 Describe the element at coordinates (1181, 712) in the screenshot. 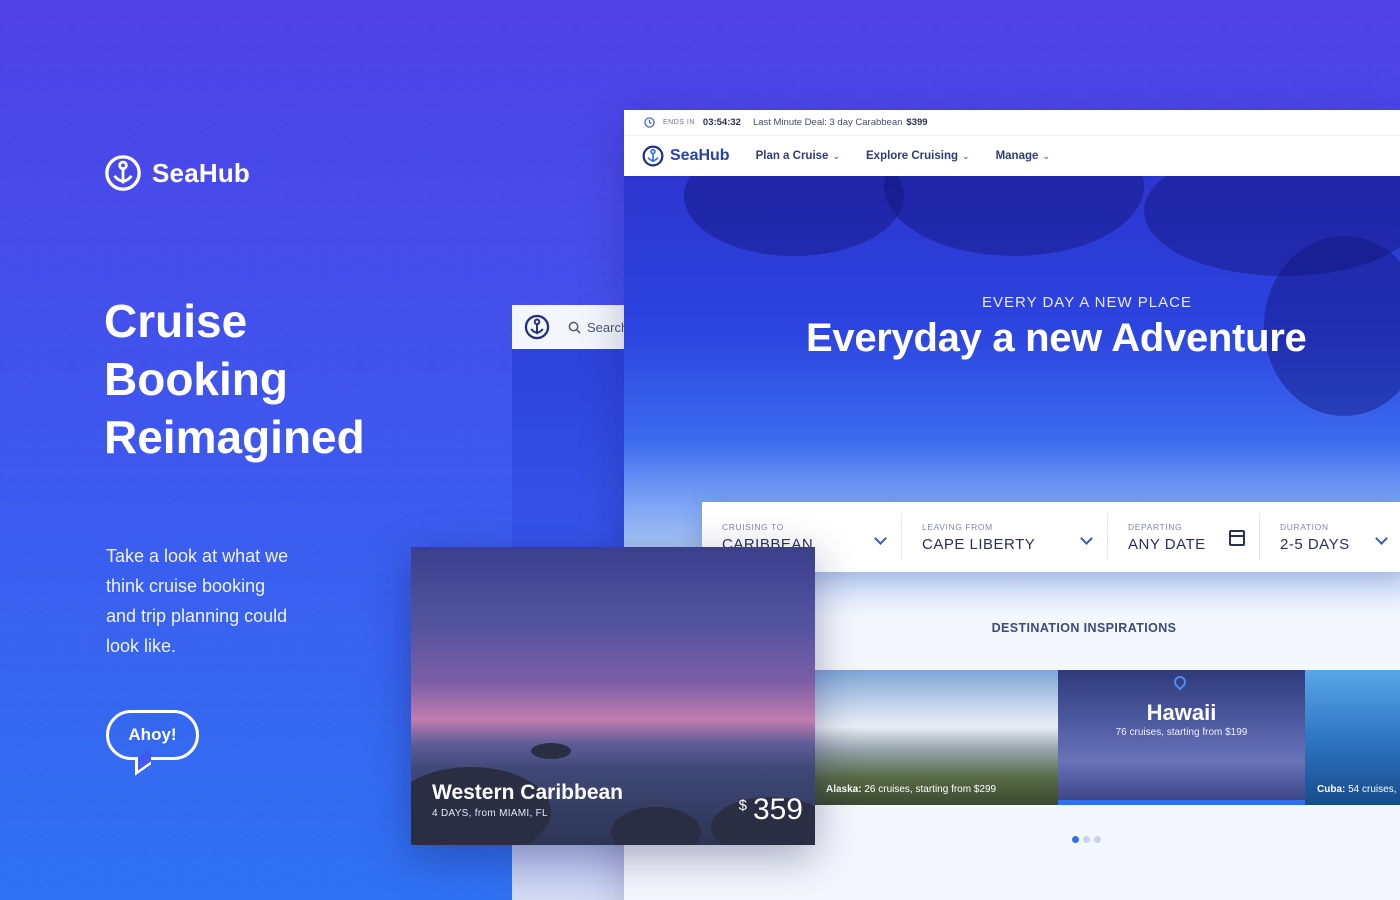

I see `destination-name: Hawaii` at that location.